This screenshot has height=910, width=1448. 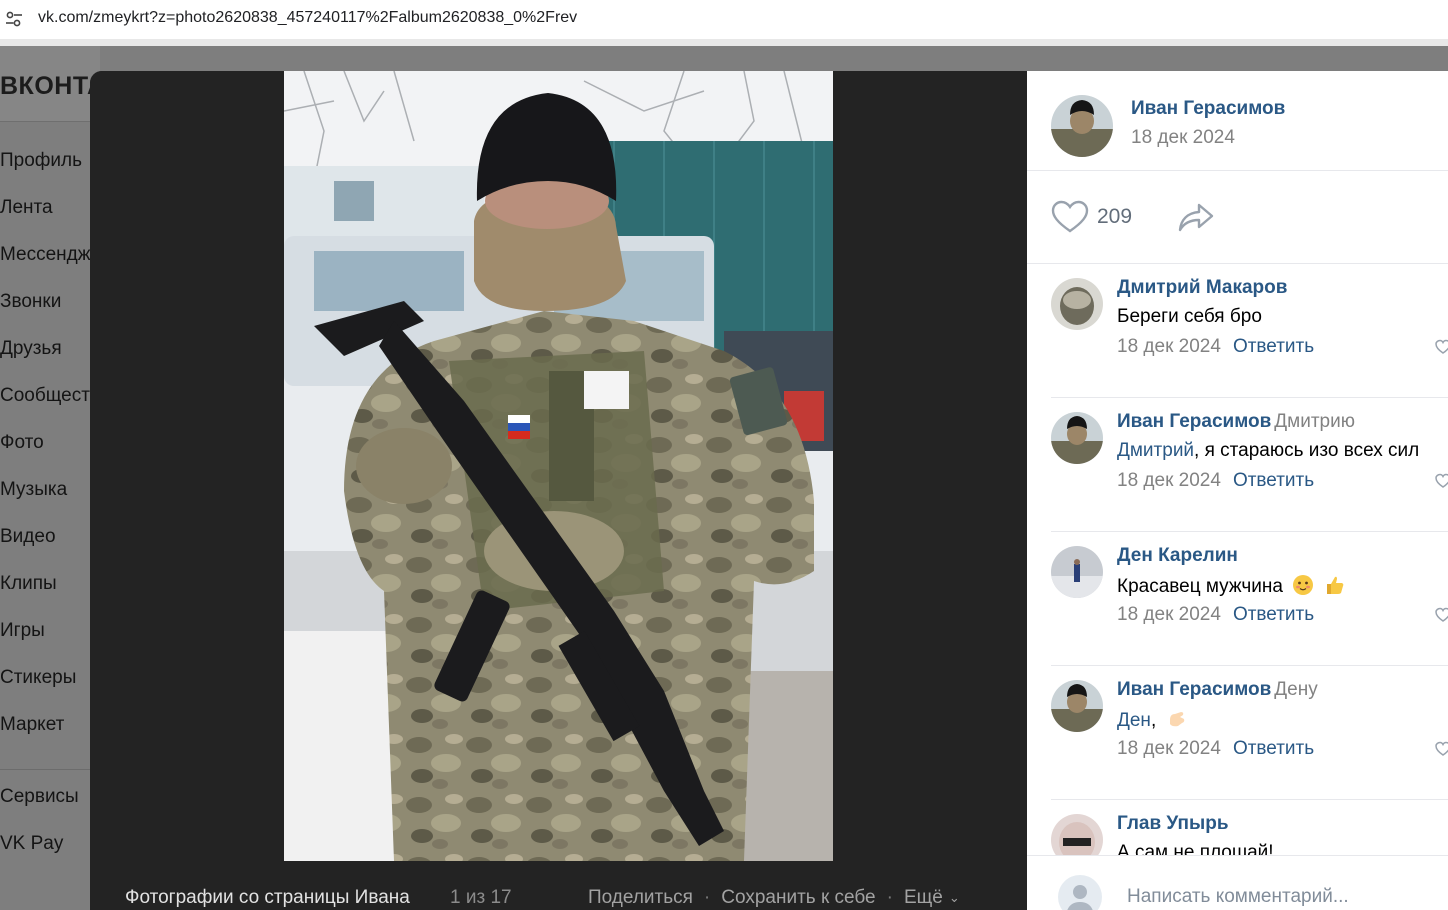 I want to click on share-link: Поделиться, so click(x=640, y=898).